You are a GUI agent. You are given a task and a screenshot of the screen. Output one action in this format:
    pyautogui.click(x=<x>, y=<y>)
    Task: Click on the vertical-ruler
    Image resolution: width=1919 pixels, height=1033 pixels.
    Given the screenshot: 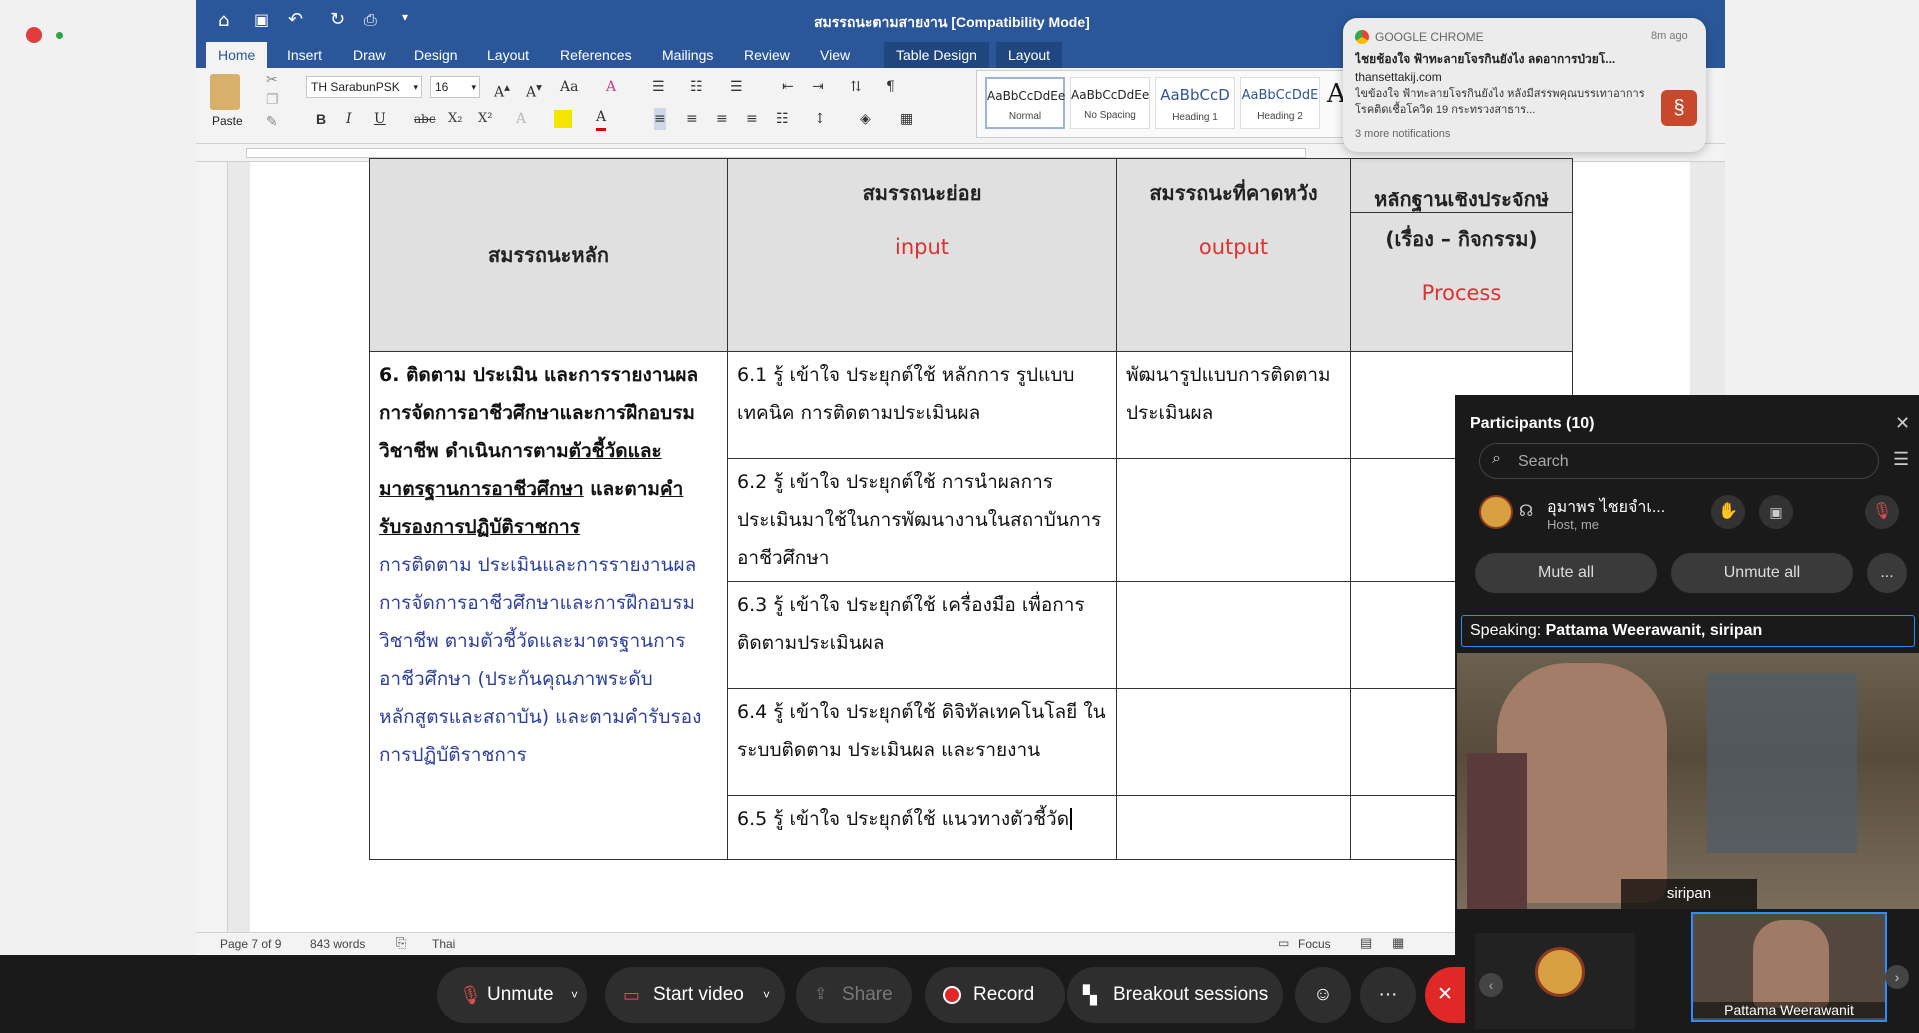 What is the action you would take?
    pyautogui.click(x=212, y=547)
    